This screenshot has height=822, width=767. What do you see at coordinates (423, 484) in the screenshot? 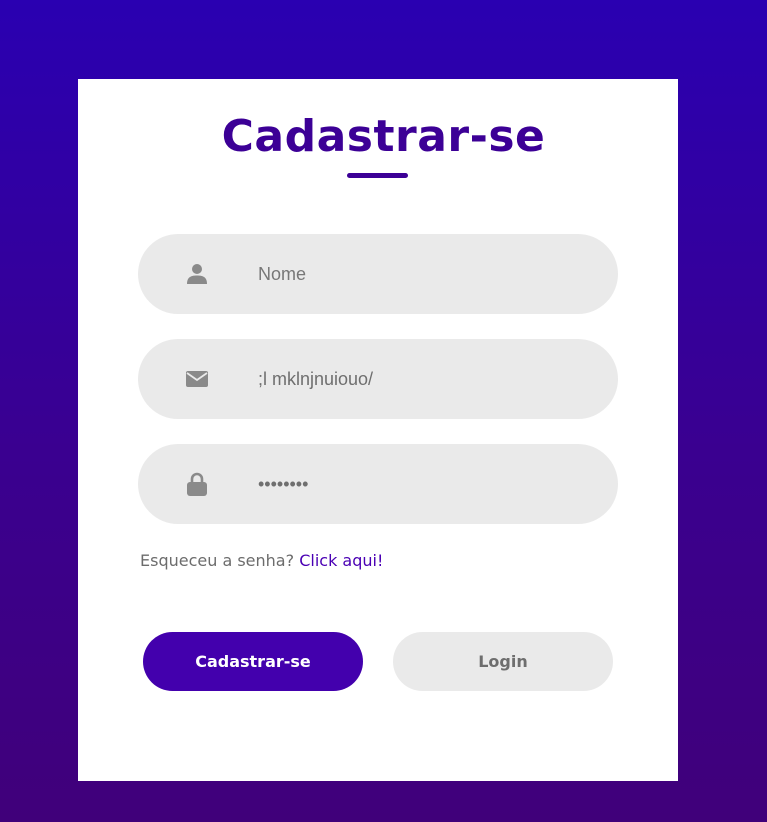
I see `password-input` at bounding box center [423, 484].